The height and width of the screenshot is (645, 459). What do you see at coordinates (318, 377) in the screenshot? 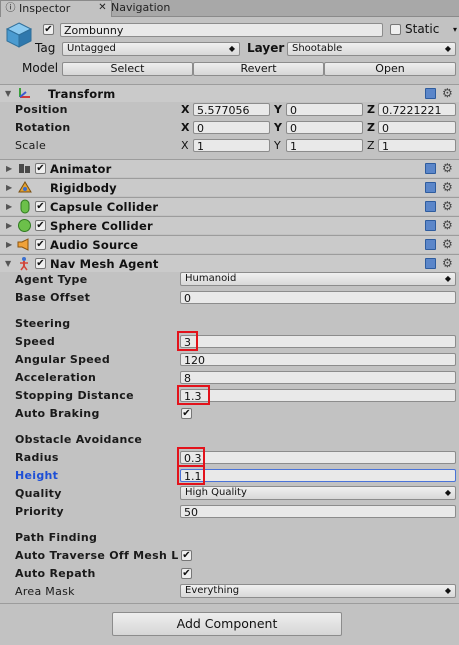
I see `acceleration-field: 8` at bounding box center [318, 377].